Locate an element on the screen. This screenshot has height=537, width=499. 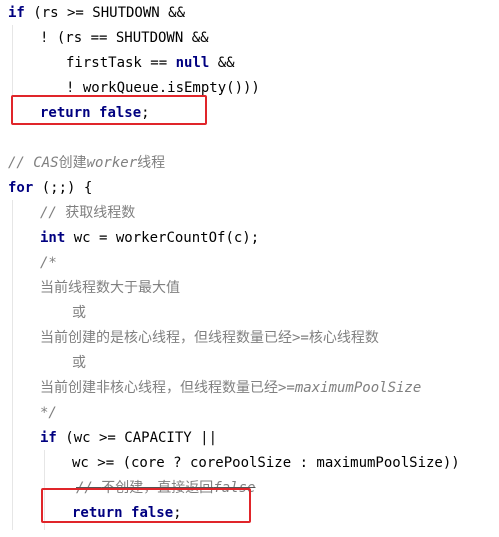
comment-text: // is located at coordinates (53, 213).